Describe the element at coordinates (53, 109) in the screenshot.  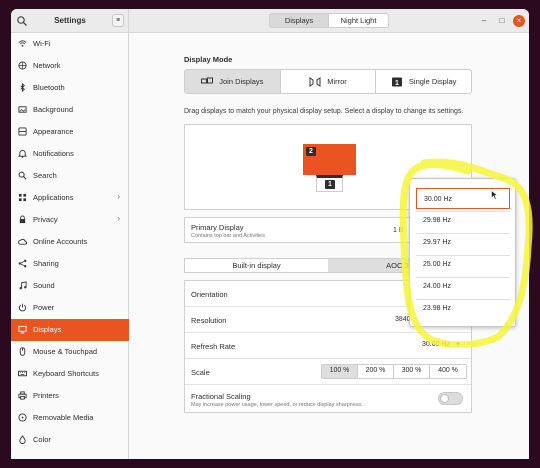
I see `sidebar-item-label: Background` at that location.